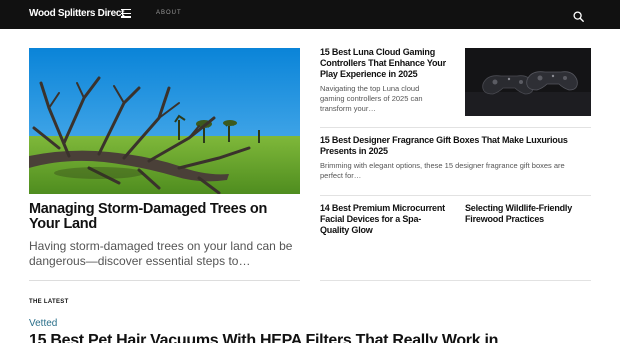 Image resolution: width=620 pixels, height=343 pixels. What do you see at coordinates (578, 15) in the screenshot?
I see `search-icon` at bounding box center [578, 15].